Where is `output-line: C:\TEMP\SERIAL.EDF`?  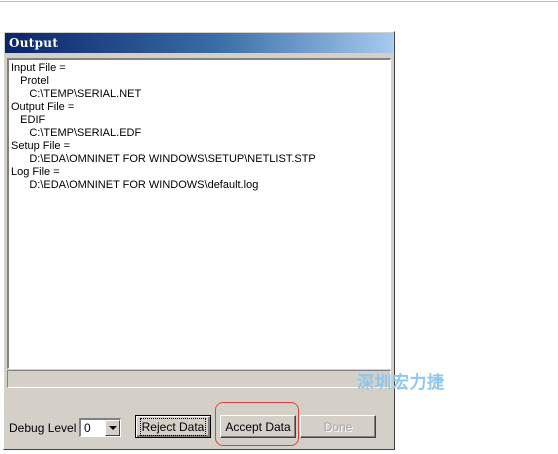 output-line: C:\TEMP\SERIAL.EDF is located at coordinates (76, 133).